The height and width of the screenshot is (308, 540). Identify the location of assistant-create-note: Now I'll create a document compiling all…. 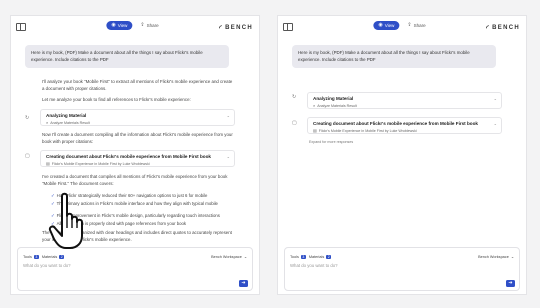
(137, 138).